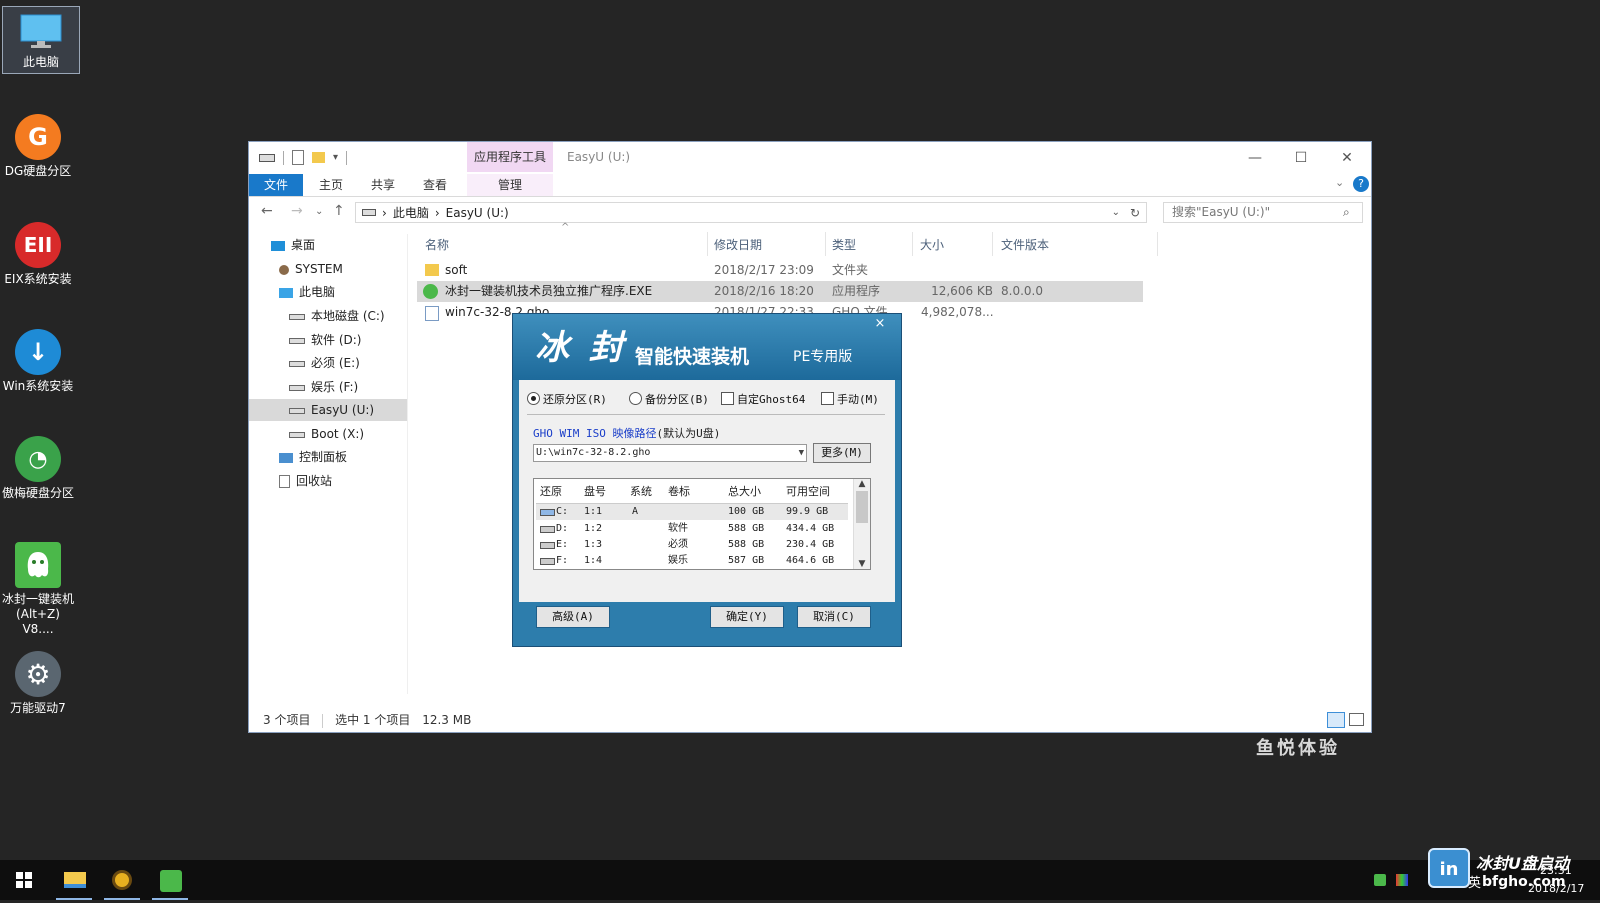  Describe the element at coordinates (747, 617) in the screenshot. I see `ok-button: 确定(Y)` at that location.